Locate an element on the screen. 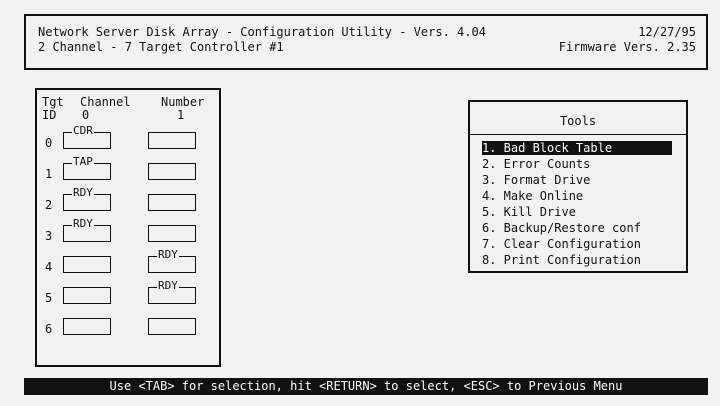 Image resolution: width=720 pixels, height=406 pixels. header-number: Number is located at coordinates (183, 102).